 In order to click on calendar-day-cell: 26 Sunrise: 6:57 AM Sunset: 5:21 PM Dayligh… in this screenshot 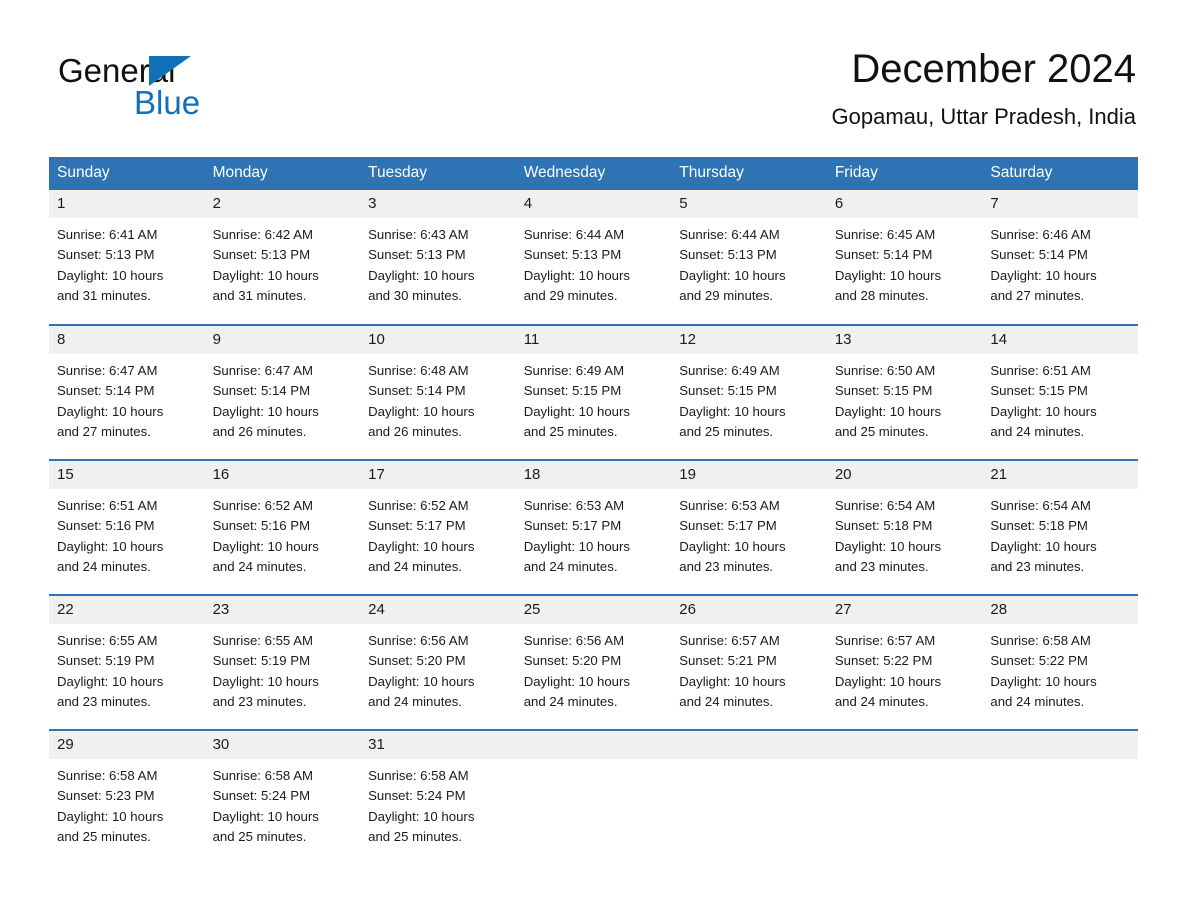, I will do `click(749, 662)`.